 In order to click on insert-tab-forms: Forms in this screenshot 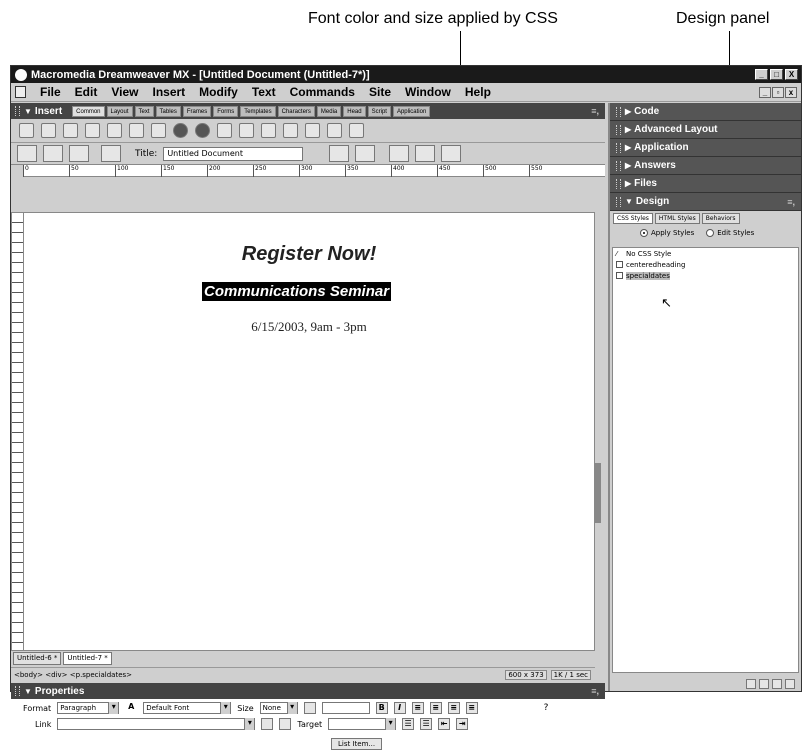, I will do `click(226, 111)`.